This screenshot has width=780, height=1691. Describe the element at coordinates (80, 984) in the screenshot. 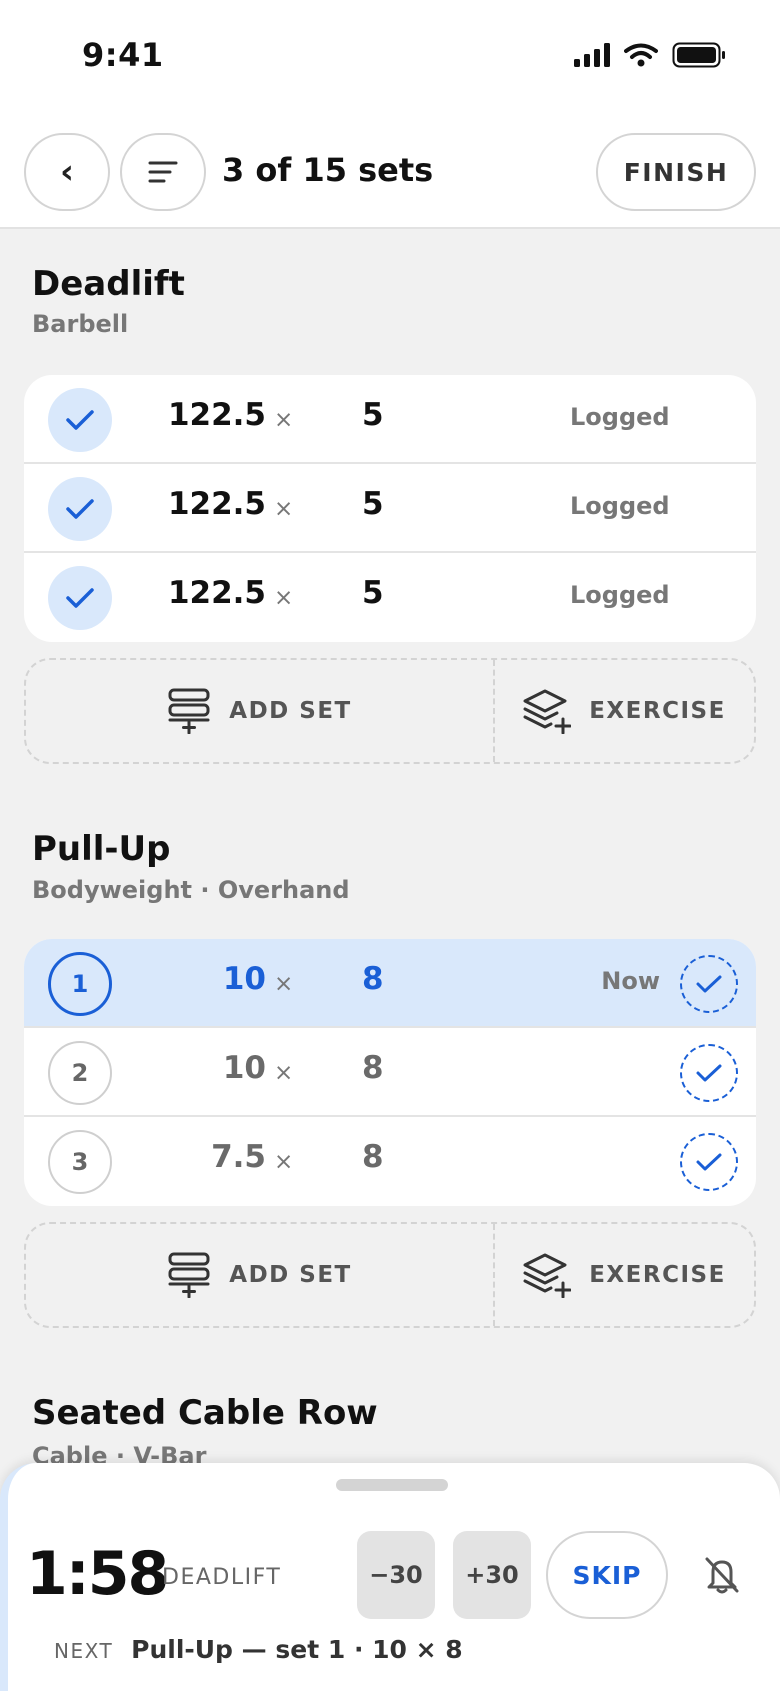

I see `set-number: 1` at that location.